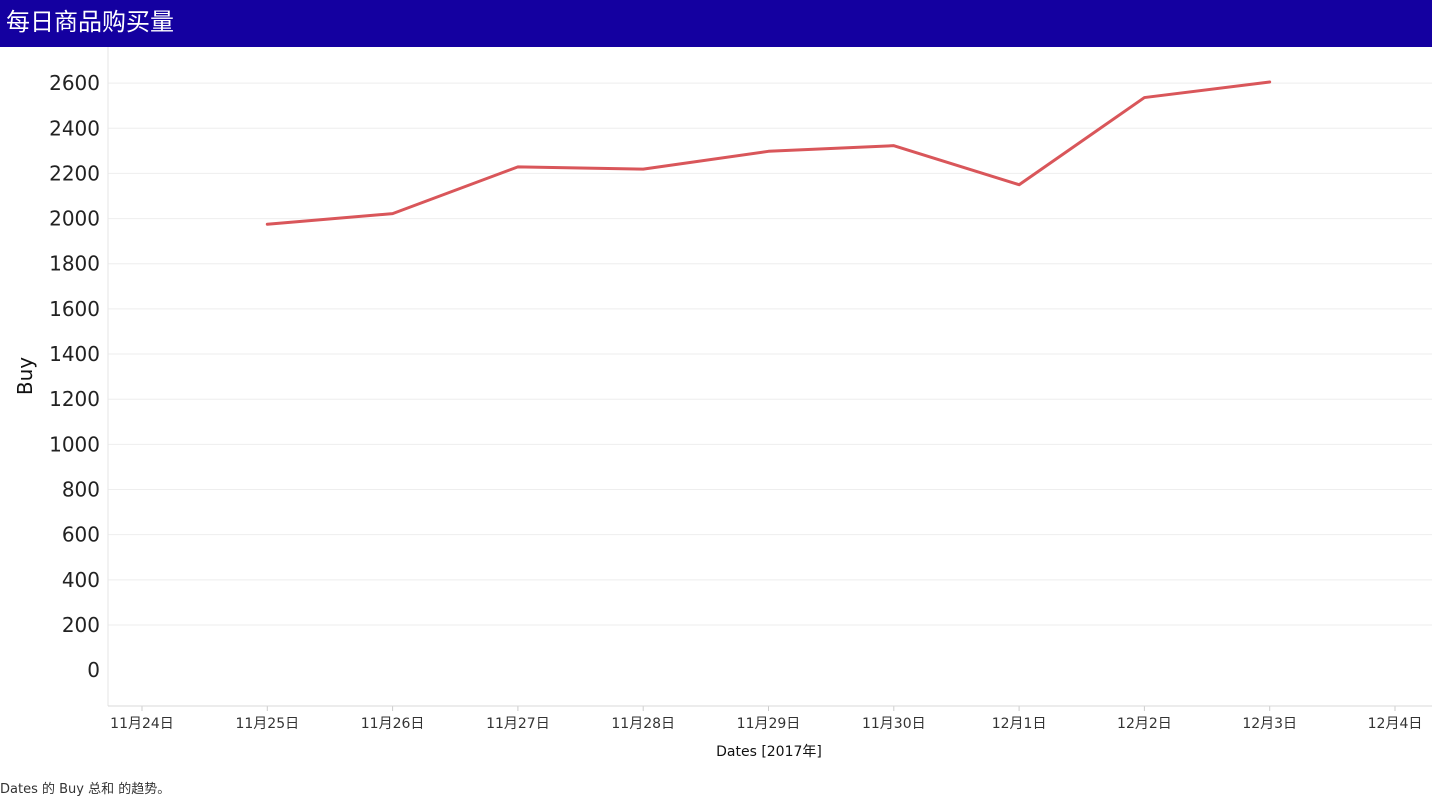 Image resolution: width=1432 pixels, height=797 pixels. Describe the element at coordinates (1269, 724) in the screenshot. I see `x-tick-label: 12月3日` at that location.